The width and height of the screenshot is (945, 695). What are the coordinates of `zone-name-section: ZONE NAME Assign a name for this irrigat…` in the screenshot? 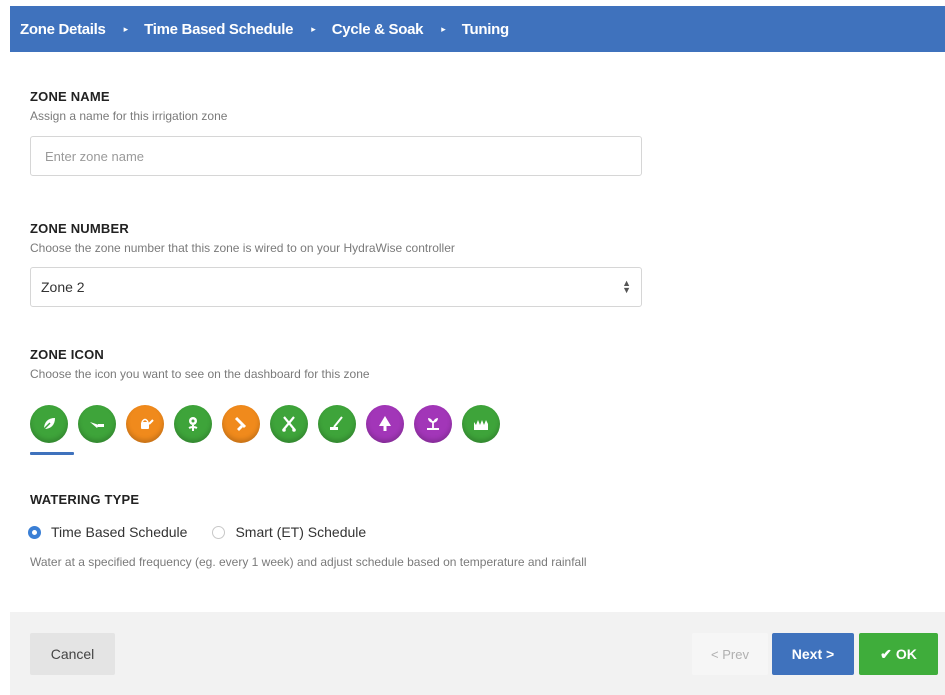 It's located at (128, 106).